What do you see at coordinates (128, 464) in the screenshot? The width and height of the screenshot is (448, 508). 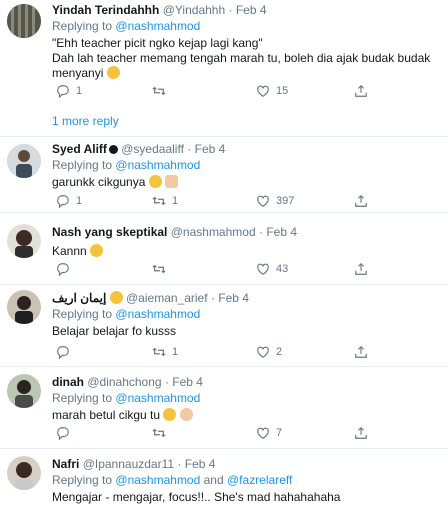 I see `user-handle: @Ipannauzdar11` at bounding box center [128, 464].